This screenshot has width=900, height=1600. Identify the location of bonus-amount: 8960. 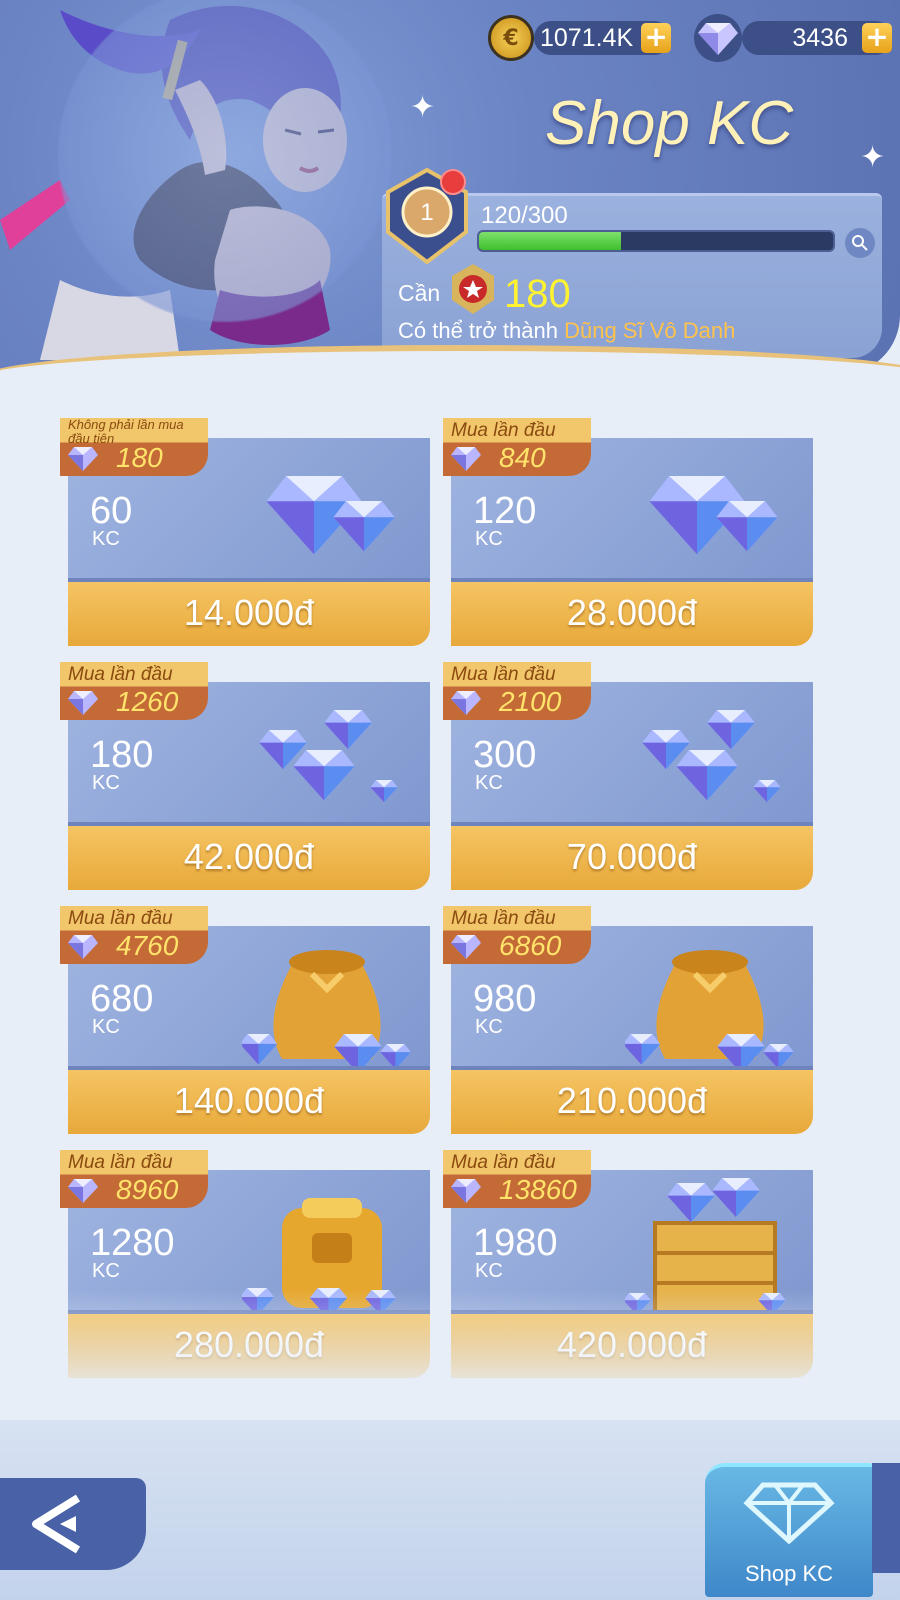
(147, 1189).